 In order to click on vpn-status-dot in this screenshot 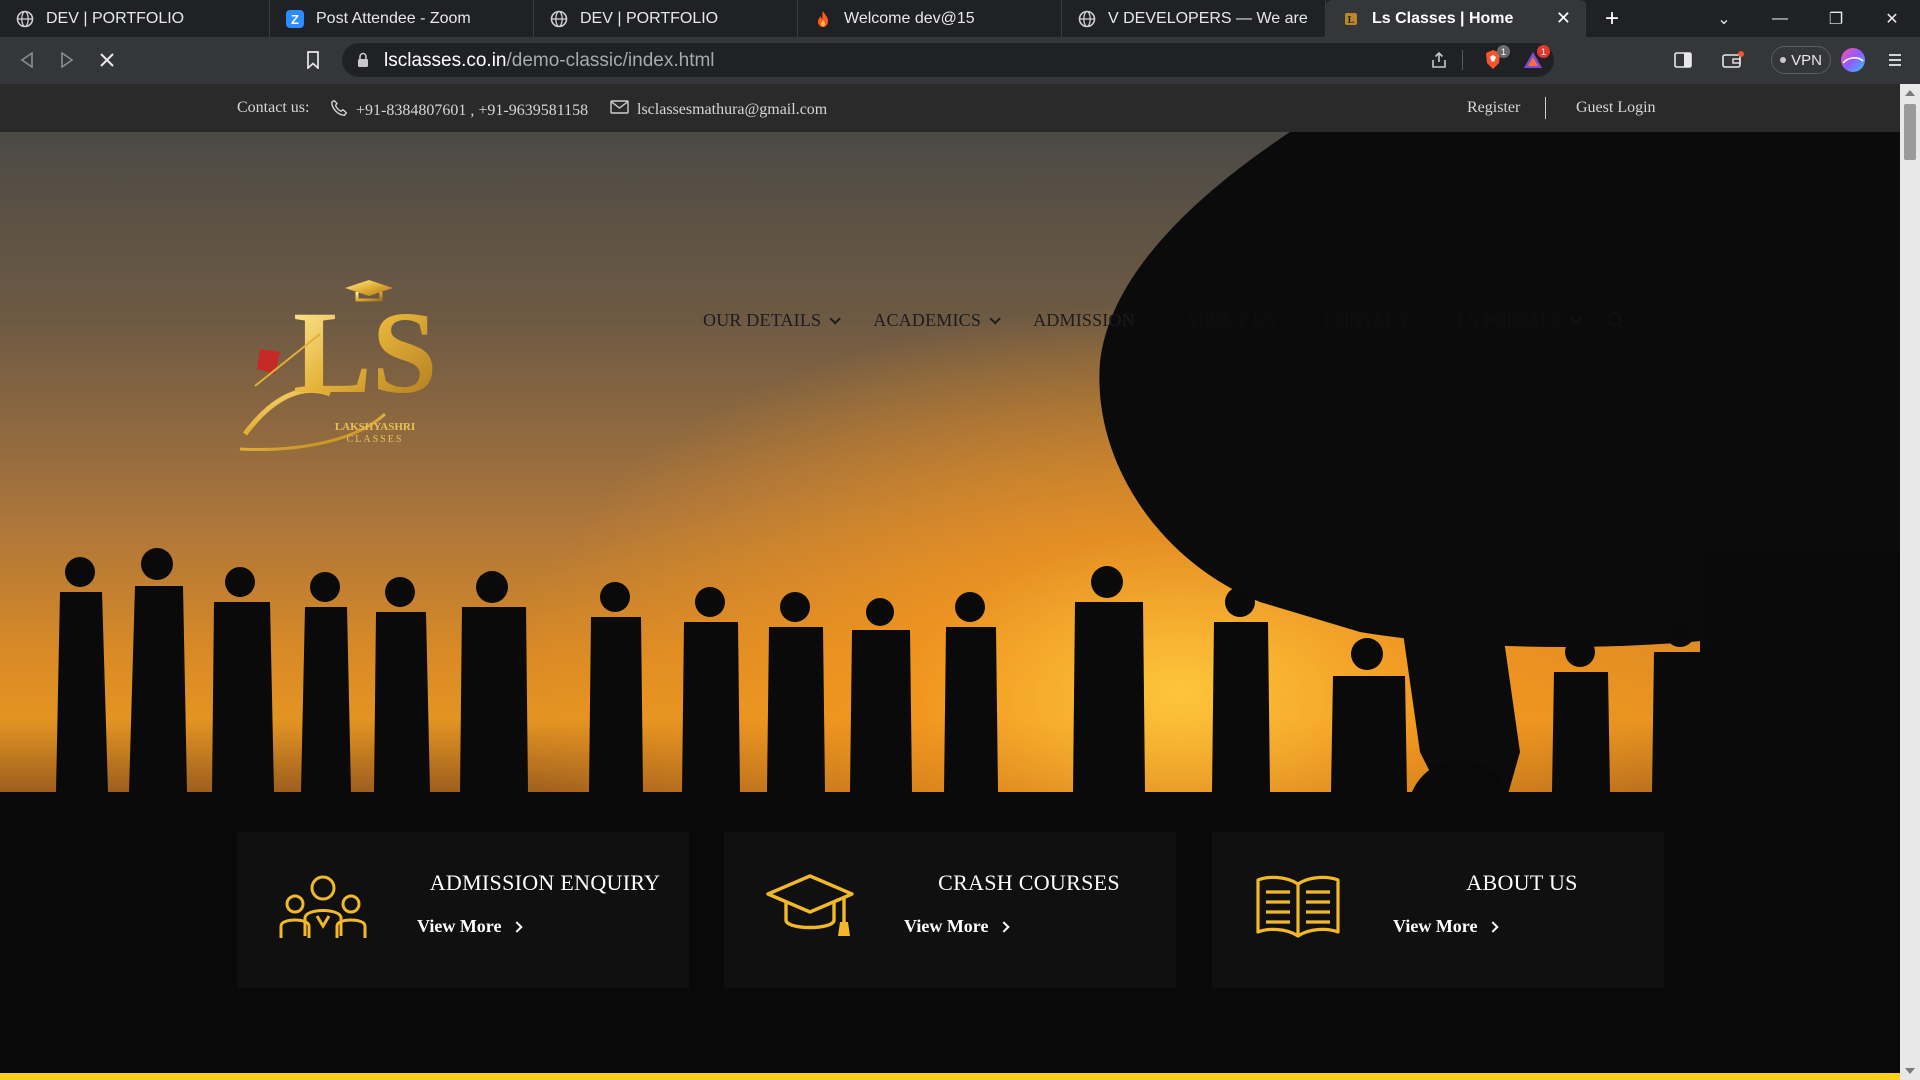, I will do `click(1783, 60)`.